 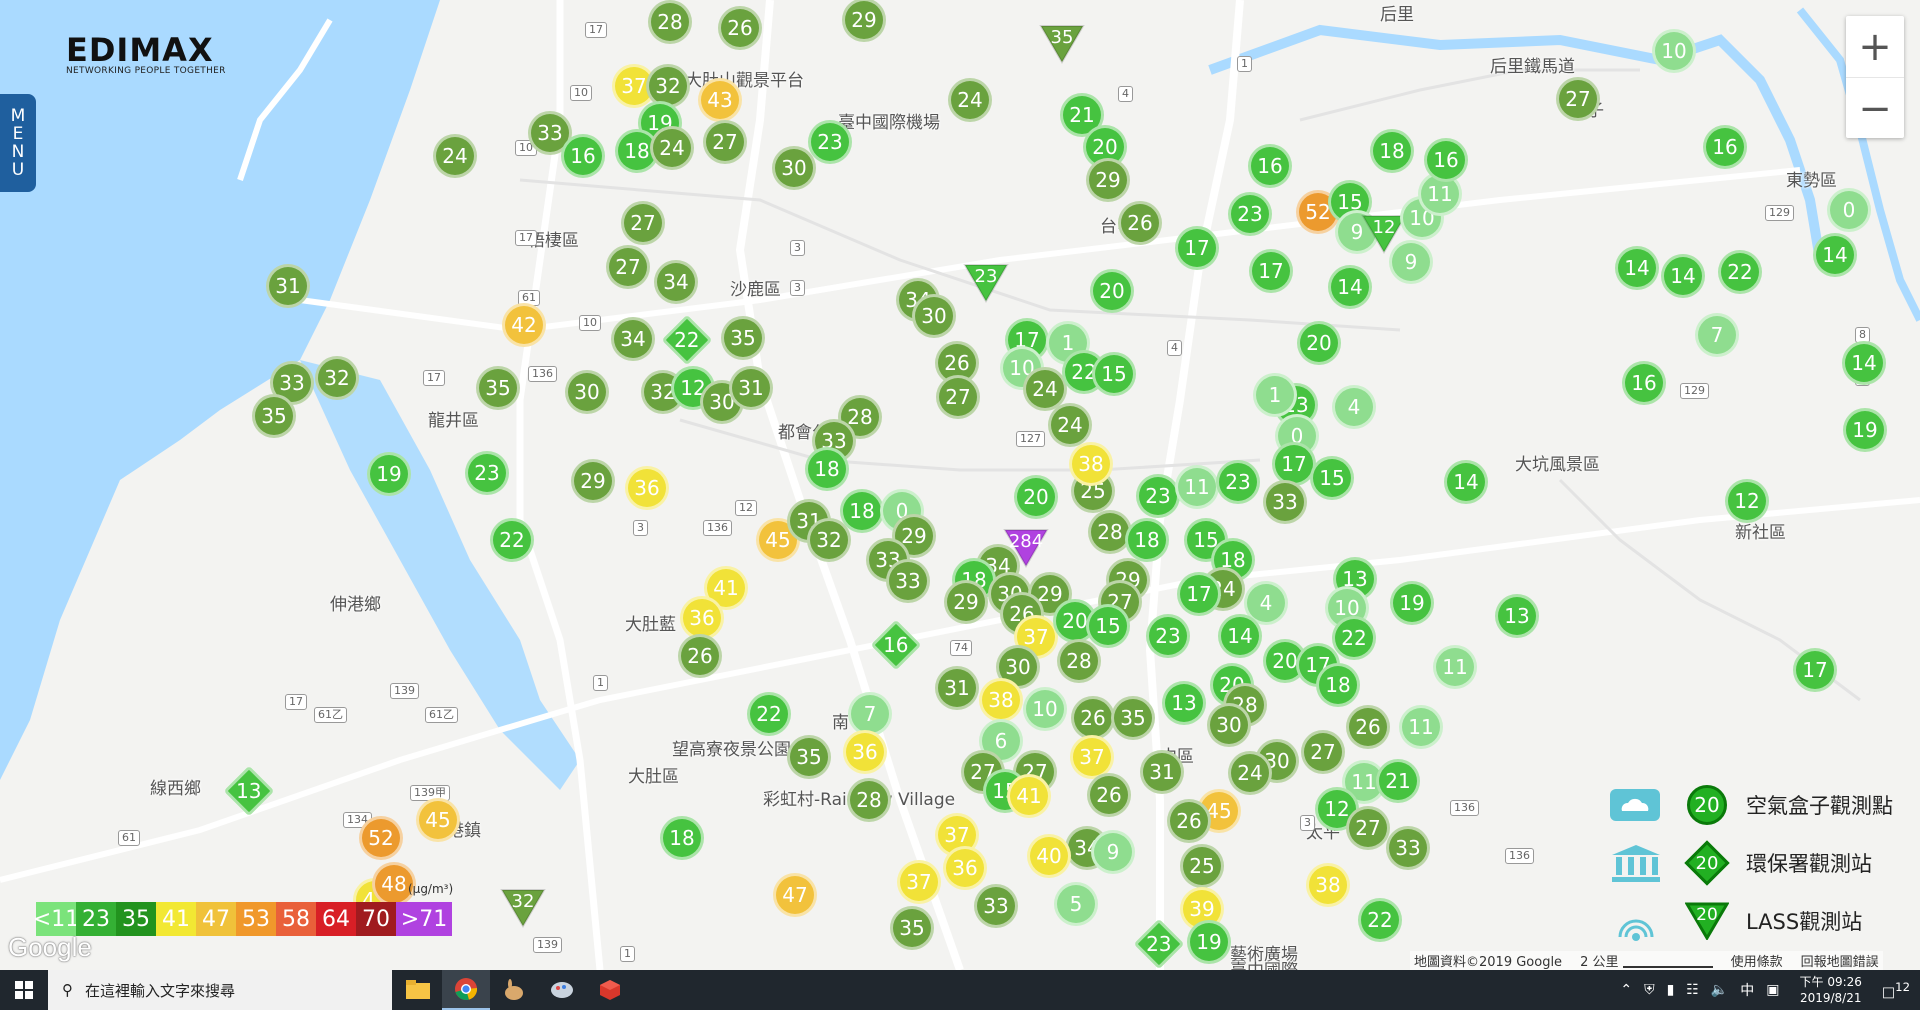 I want to click on terms-link: 使用條款, so click(x=1757, y=960).